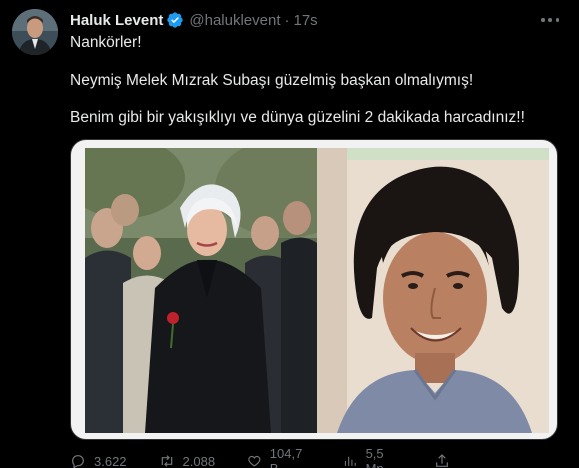 The image size is (579, 468). I want to click on reply-icon, so click(78, 461).